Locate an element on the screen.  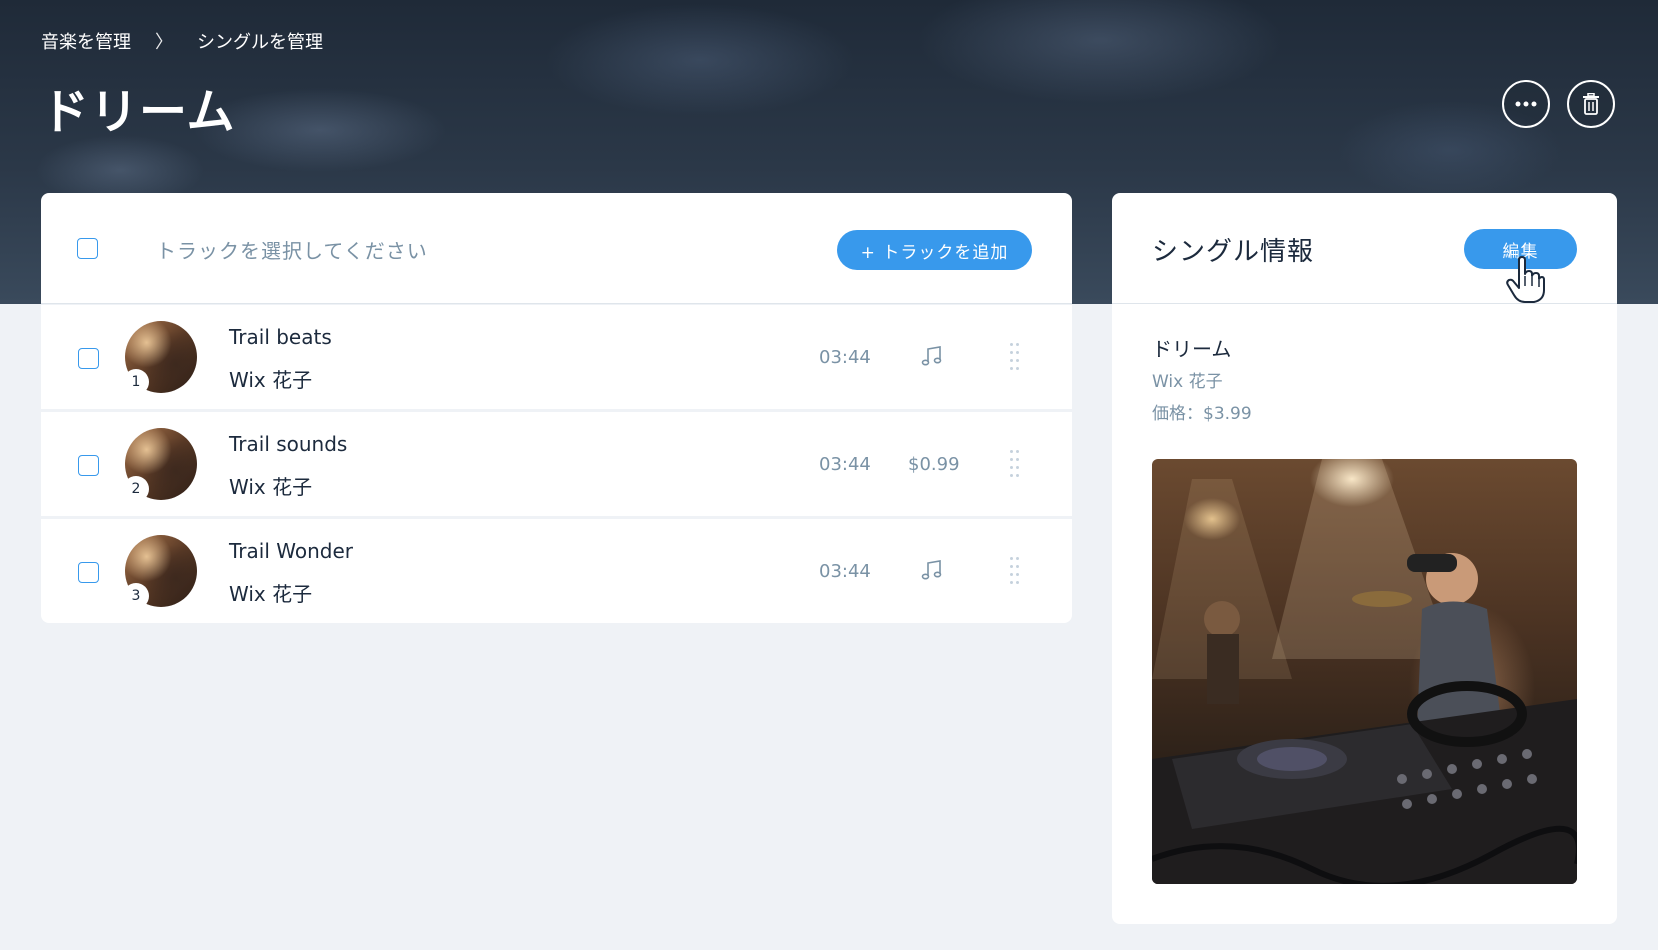
single-name: ドリーム is located at coordinates (1192, 349).